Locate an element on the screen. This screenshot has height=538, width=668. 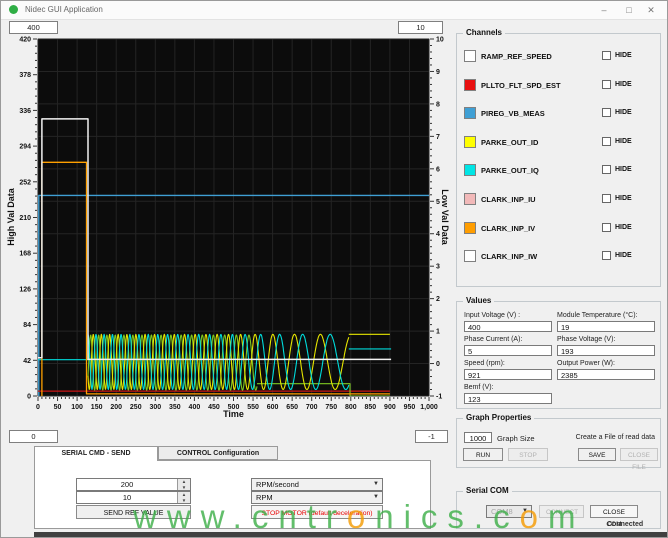
stop-button: STOP is located at coordinates (528, 454).